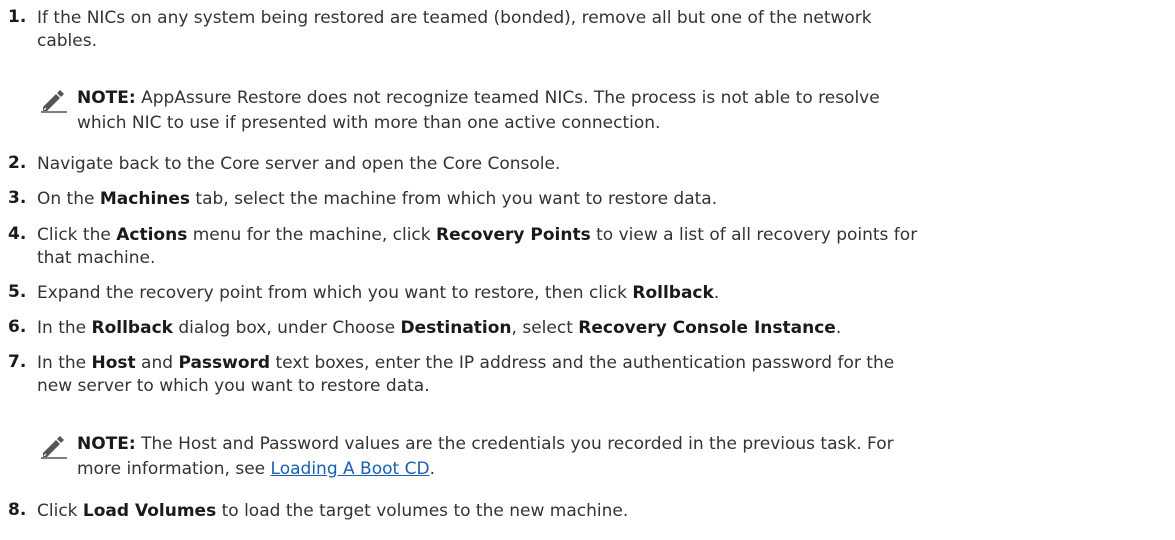 The width and height of the screenshot is (1175, 540). What do you see at coordinates (17, 510) in the screenshot?
I see `step-number: 8.` at bounding box center [17, 510].